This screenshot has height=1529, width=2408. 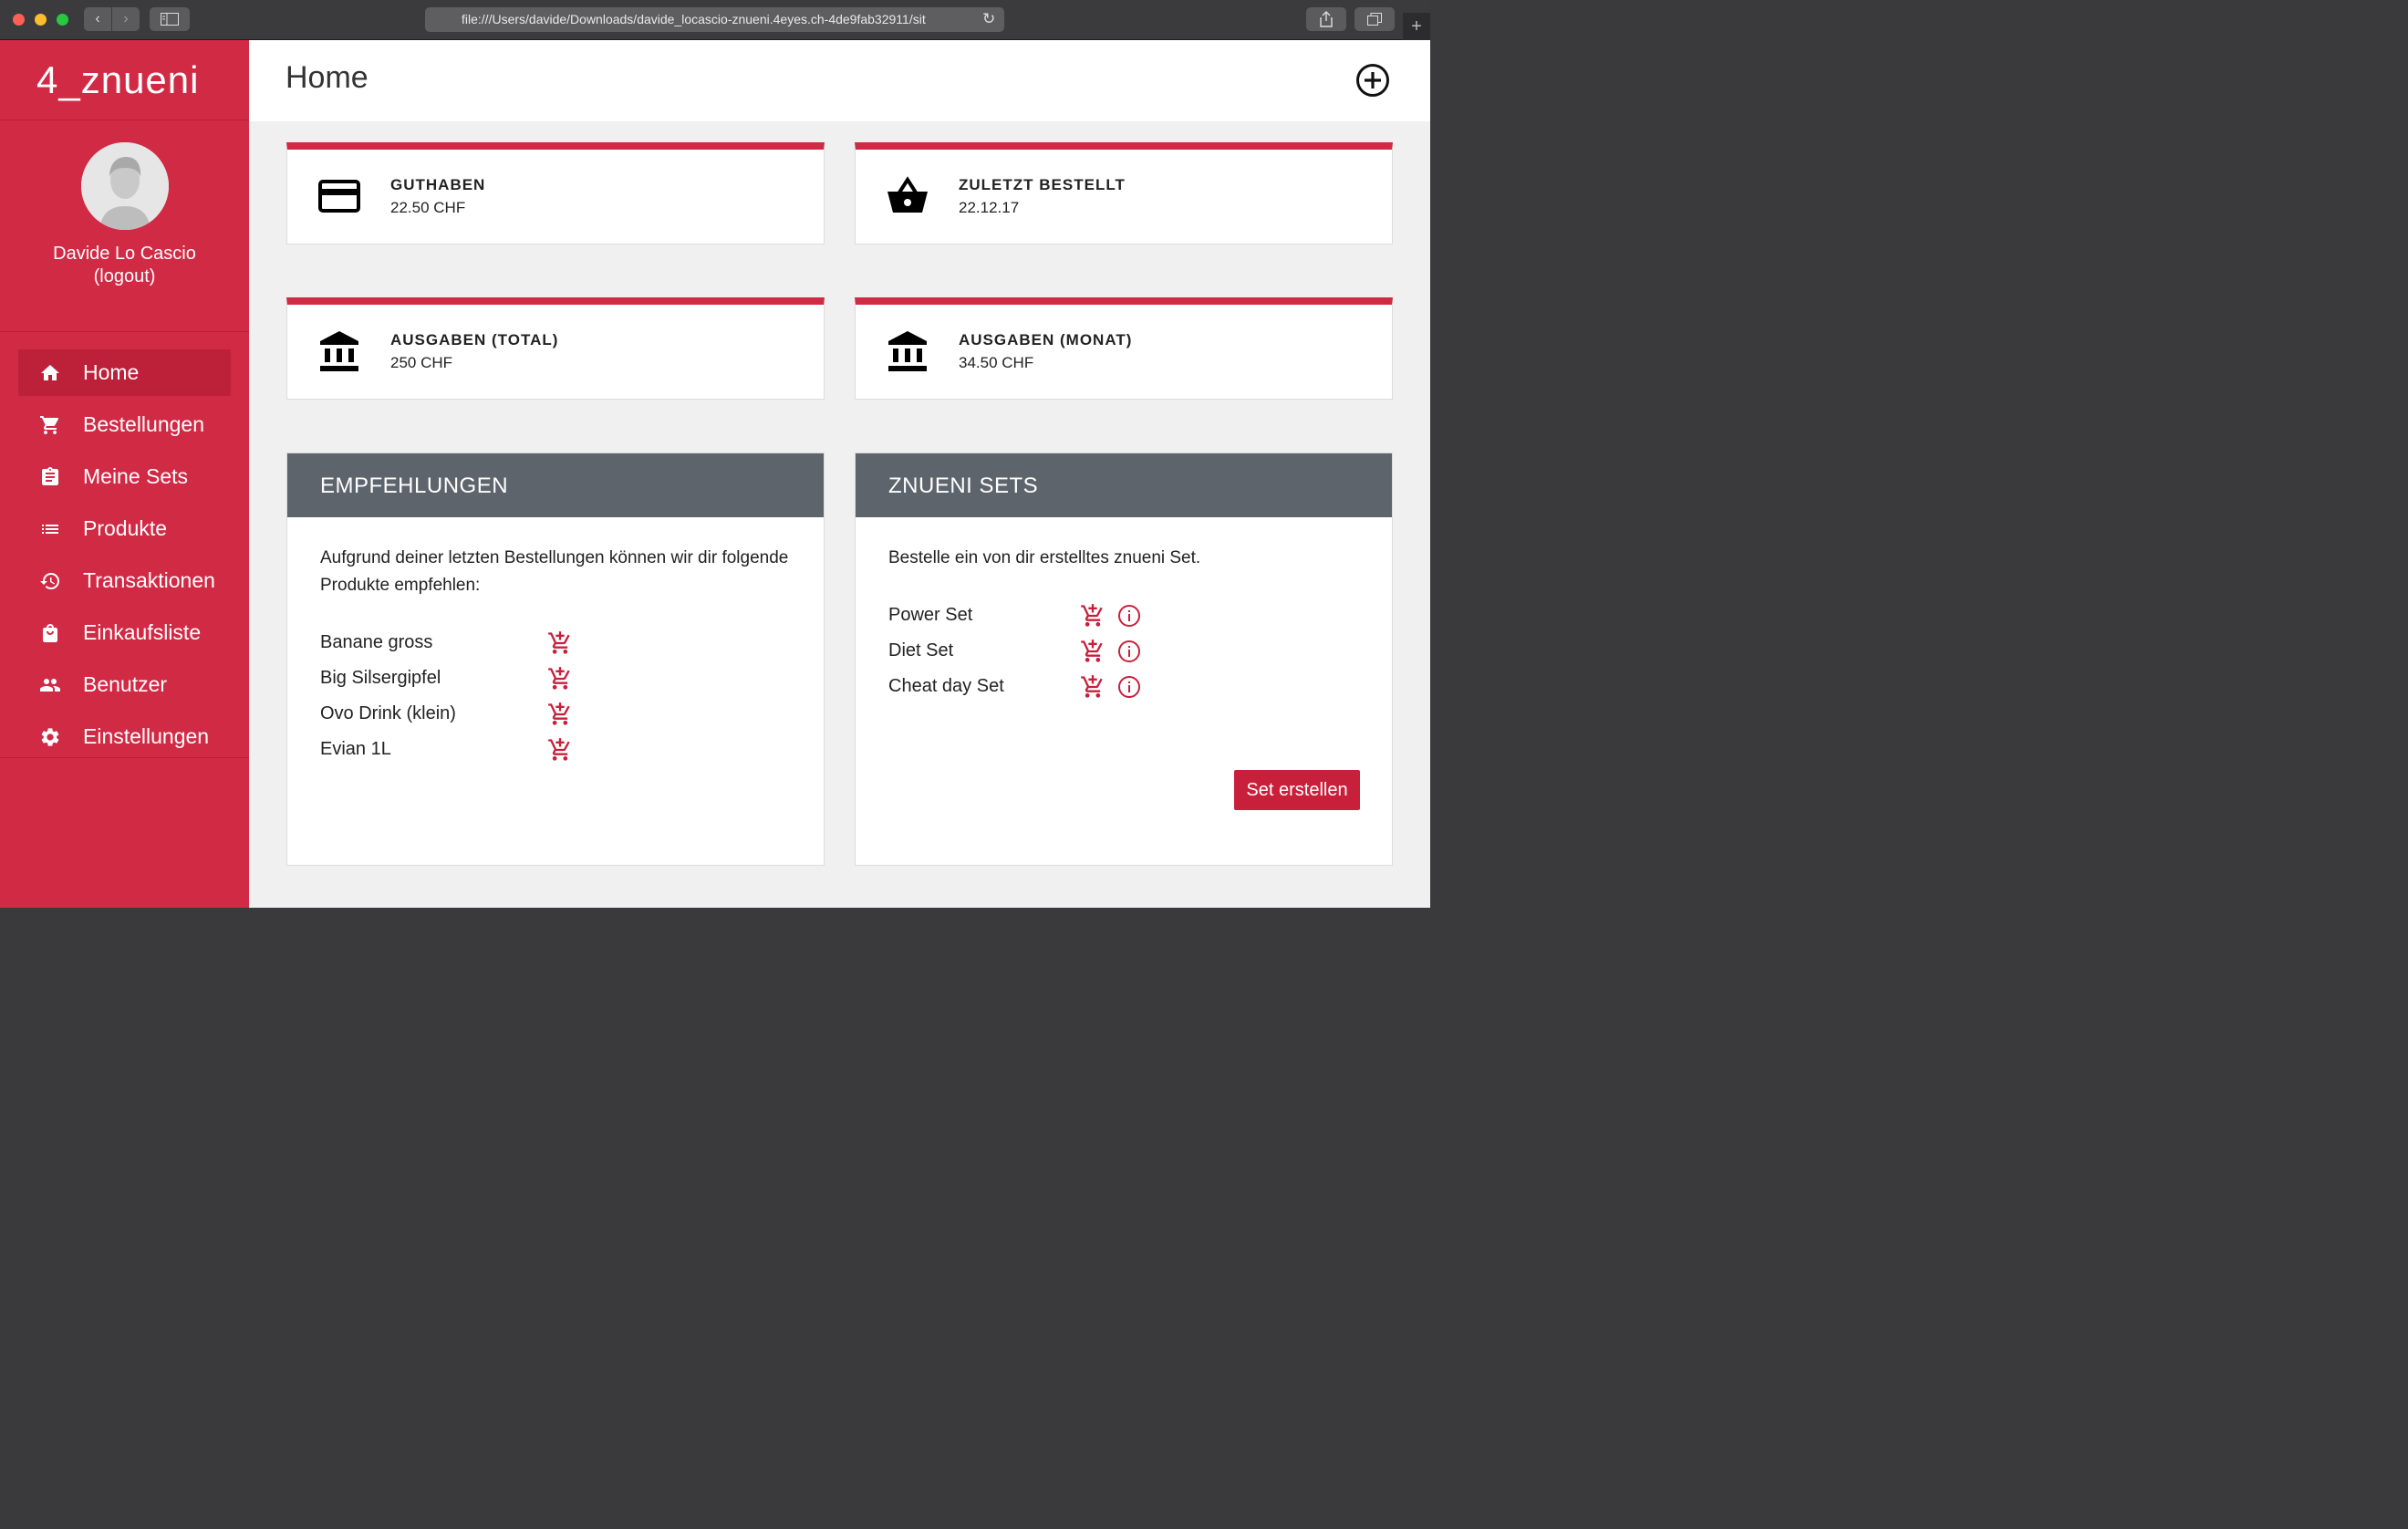 I want to click on add-circle-icon, so click(x=1372, y=80).